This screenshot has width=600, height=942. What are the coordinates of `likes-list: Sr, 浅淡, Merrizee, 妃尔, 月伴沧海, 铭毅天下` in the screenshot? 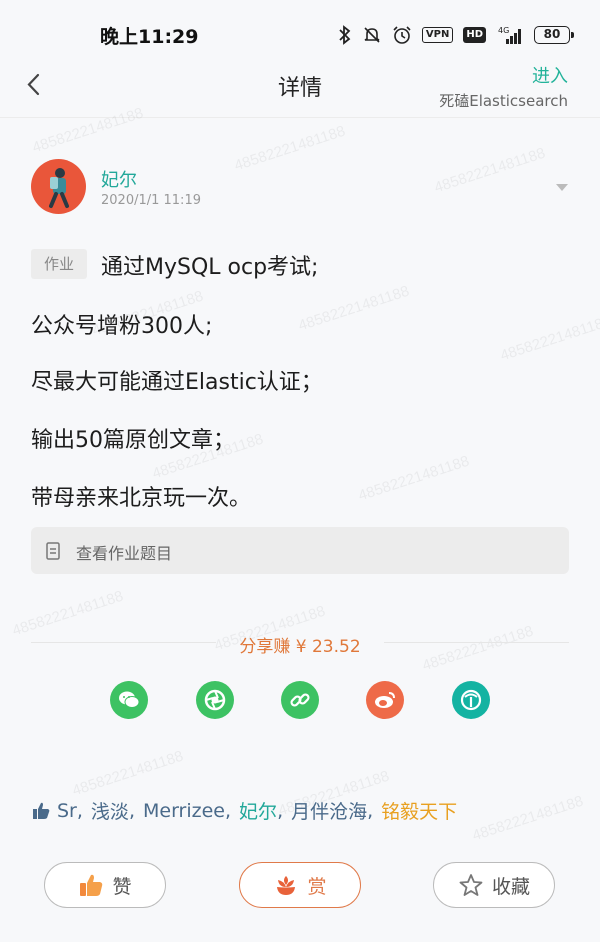 It's located at (244, 810).